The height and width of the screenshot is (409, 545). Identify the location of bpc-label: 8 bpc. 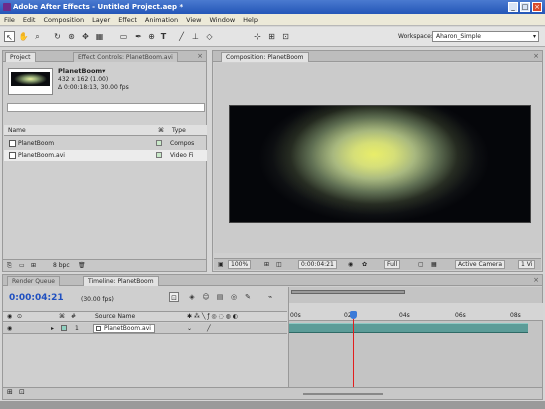
(61, 266).